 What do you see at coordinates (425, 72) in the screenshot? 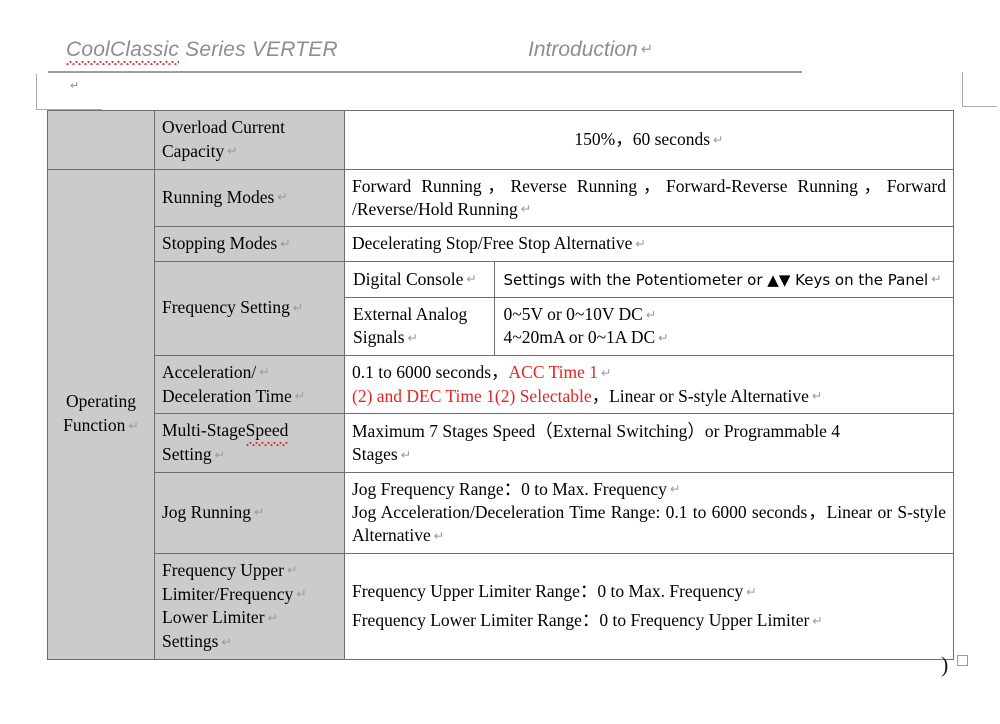
I see `header-divider-rule` at bounding box center [425, 72].